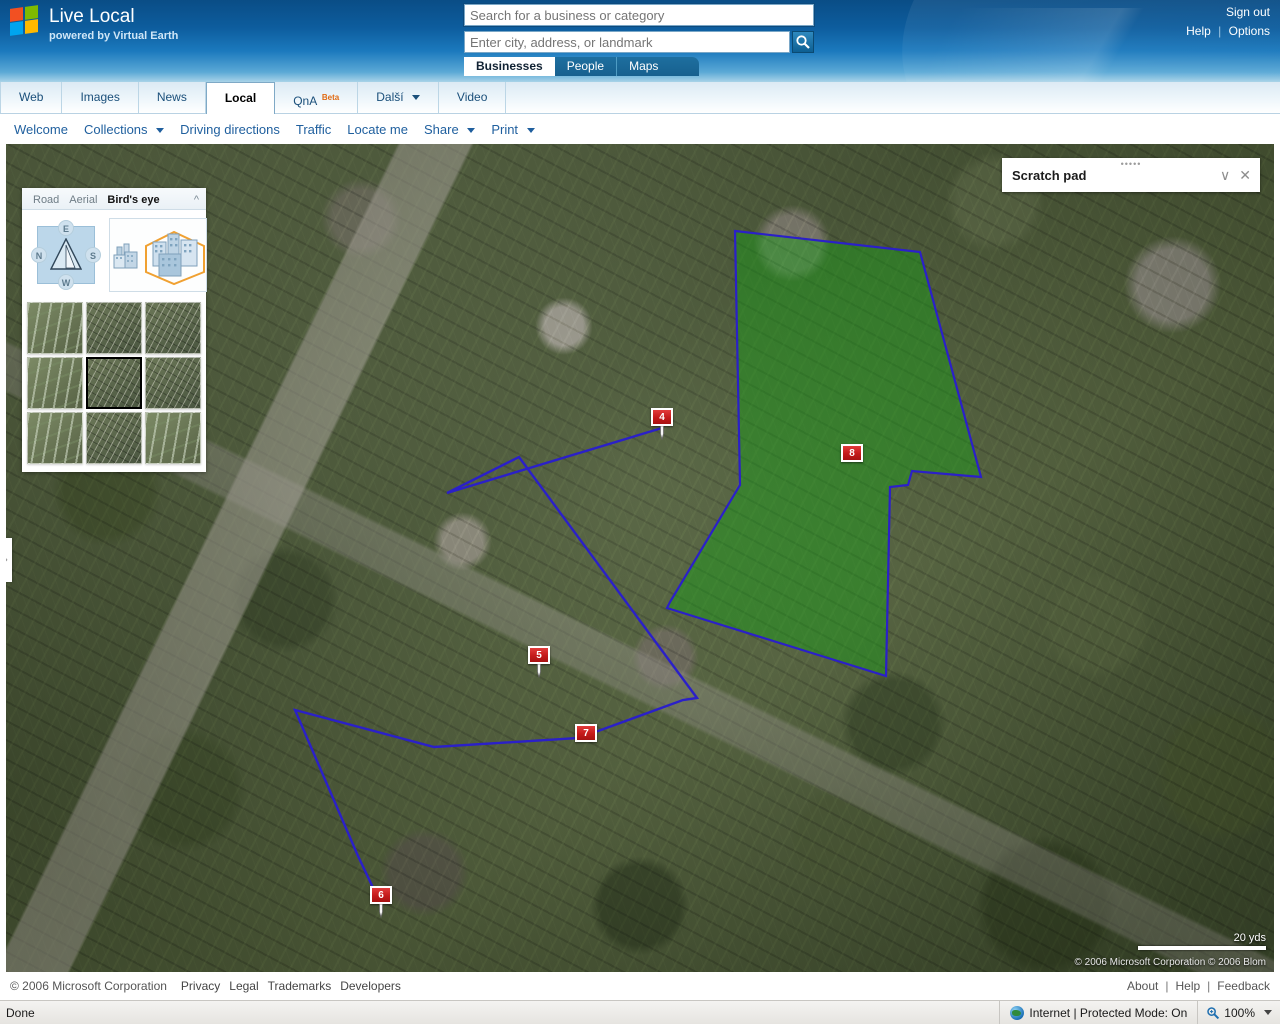 The height and width of the screenshot is (1024, 1280). I want to click on zoom-out-buildings-icon, so click(127, 255).